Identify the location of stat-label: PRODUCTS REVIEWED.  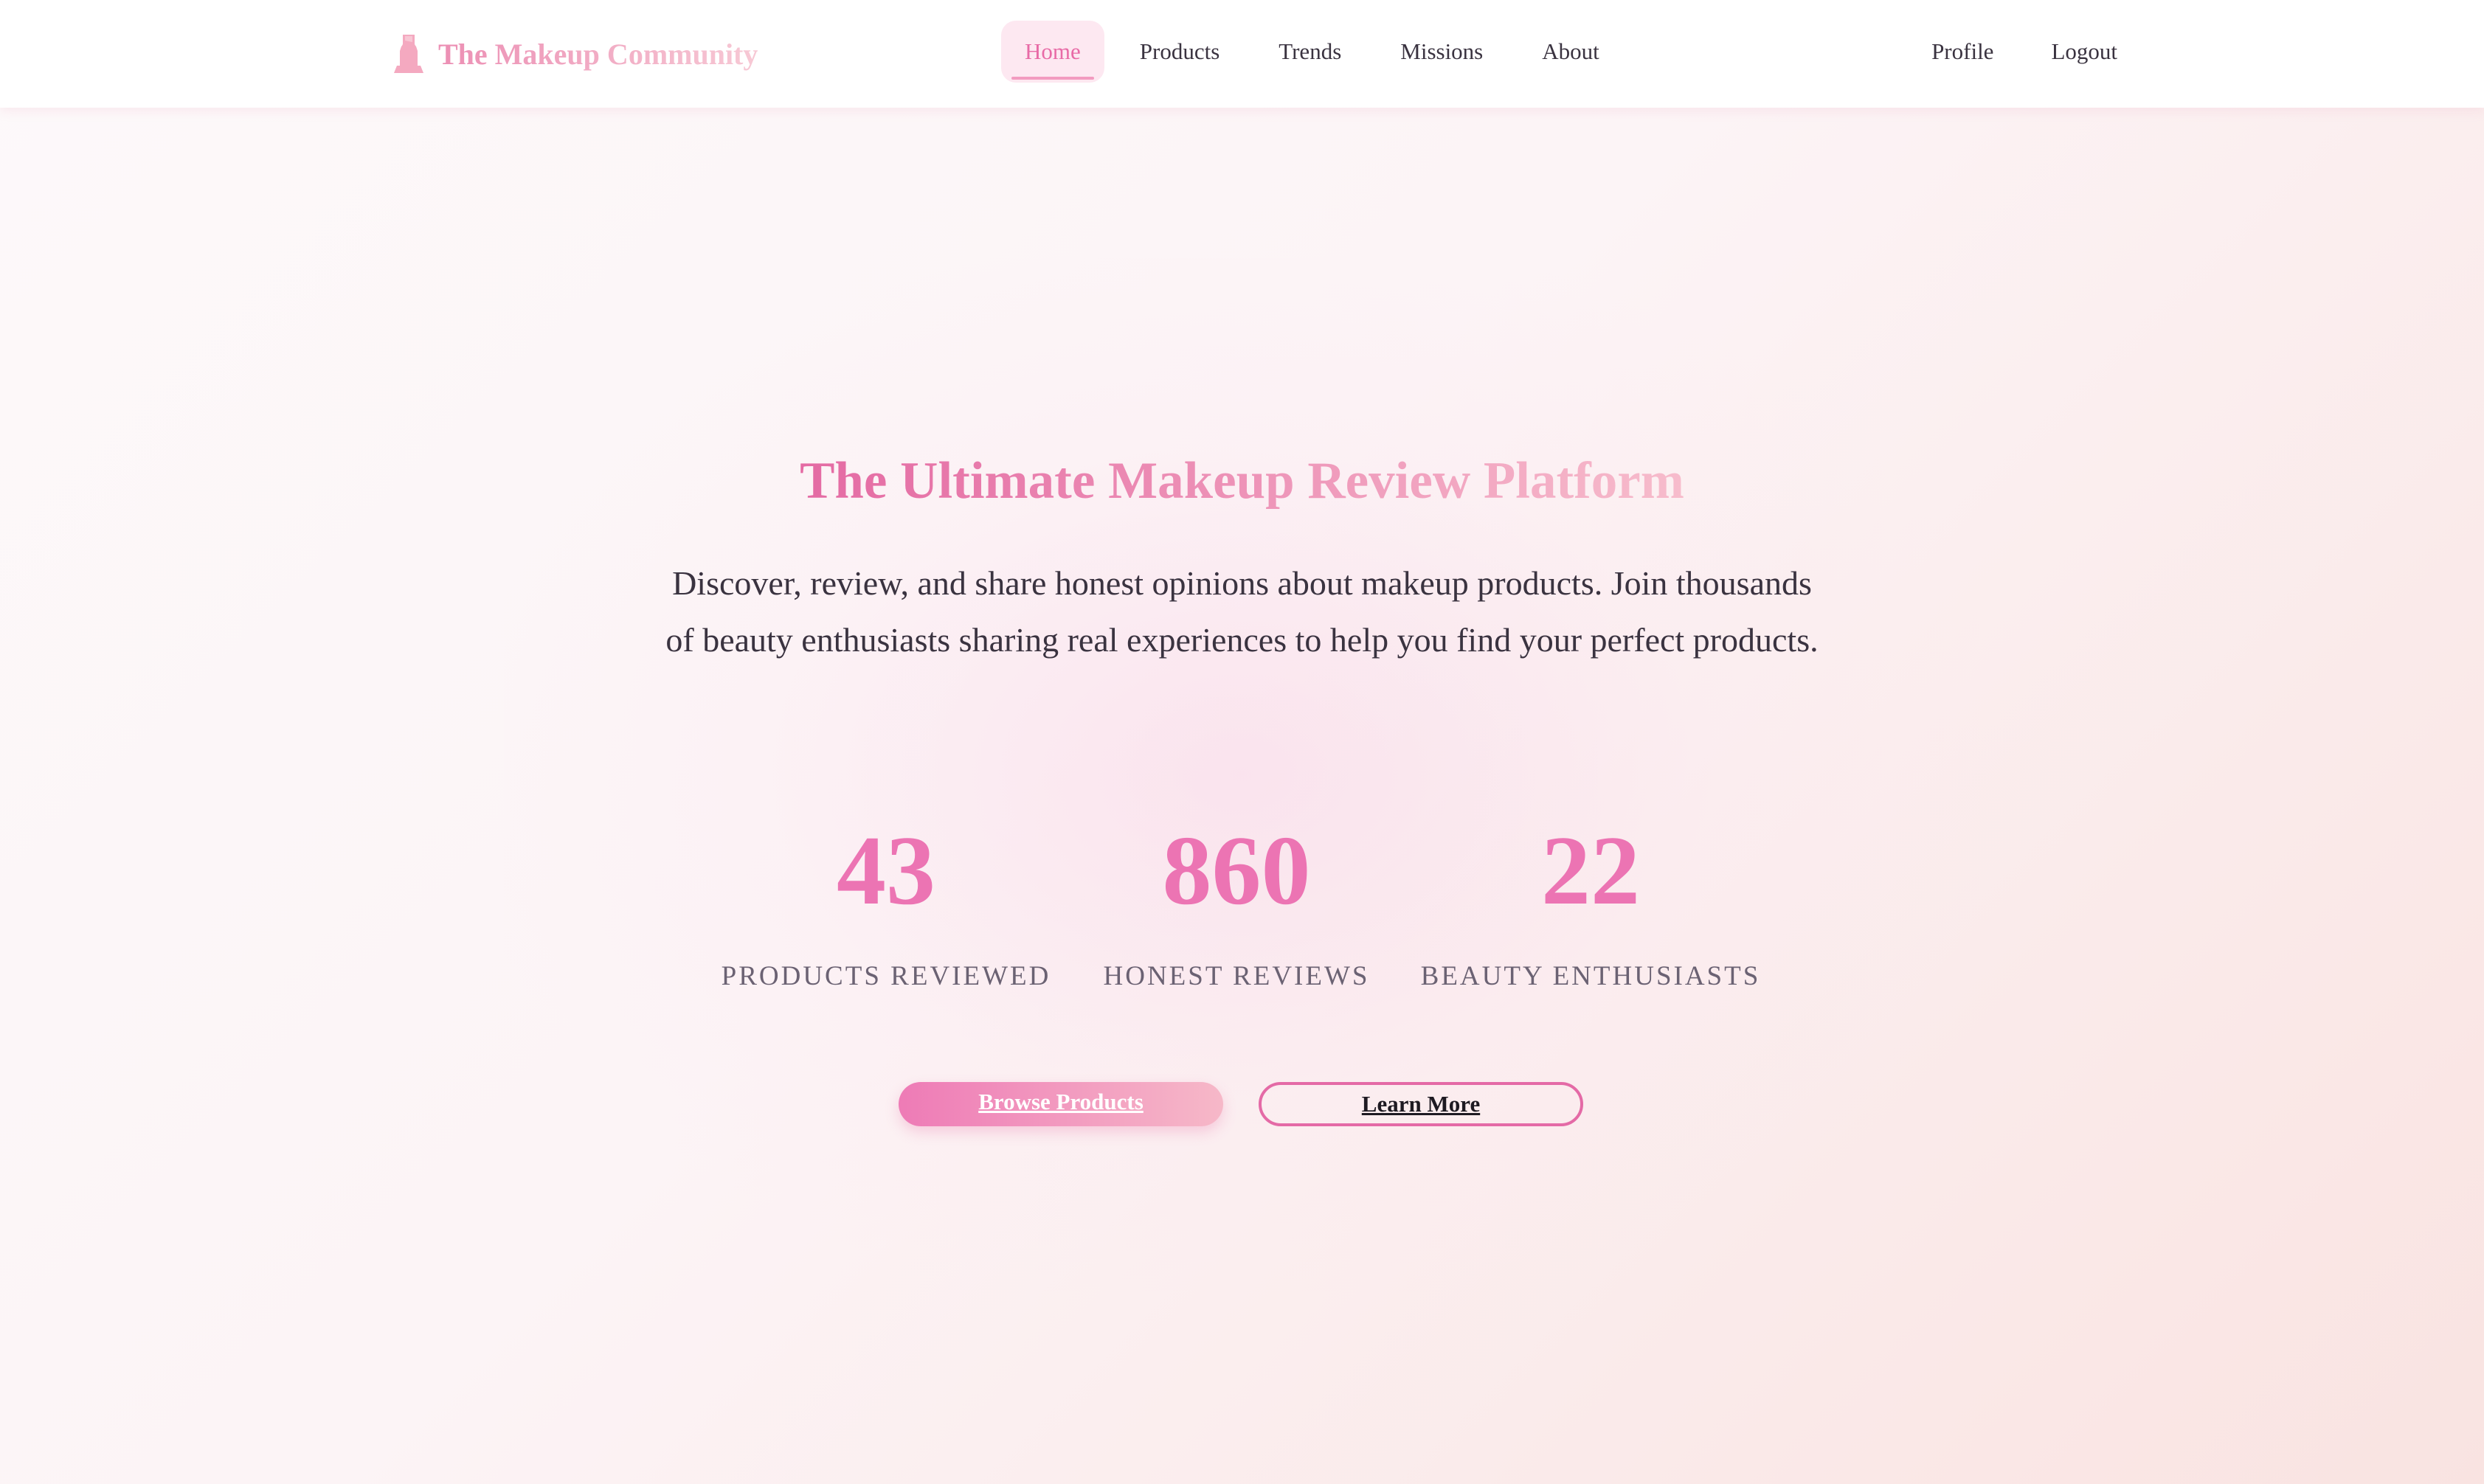
(886, 976).